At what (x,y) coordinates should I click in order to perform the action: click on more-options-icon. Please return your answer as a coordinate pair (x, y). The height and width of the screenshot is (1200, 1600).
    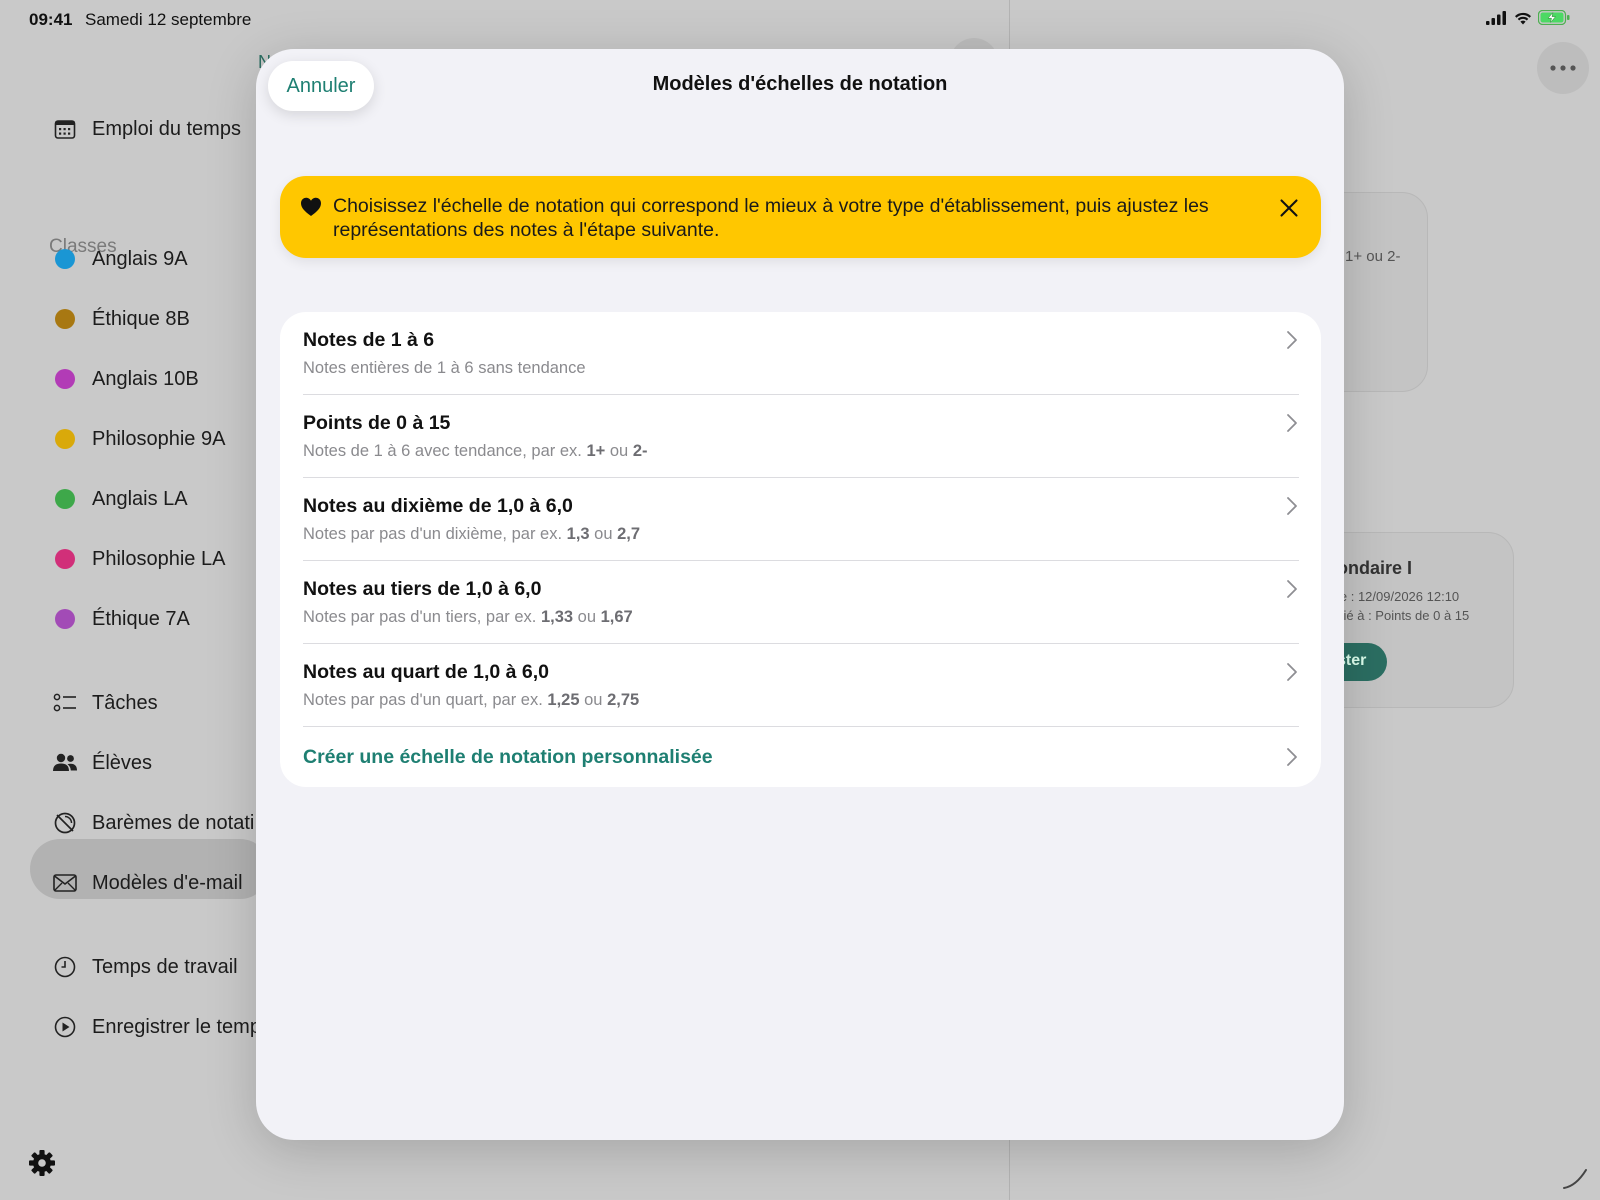
    Looking at the image, I should click on (1563, 68).